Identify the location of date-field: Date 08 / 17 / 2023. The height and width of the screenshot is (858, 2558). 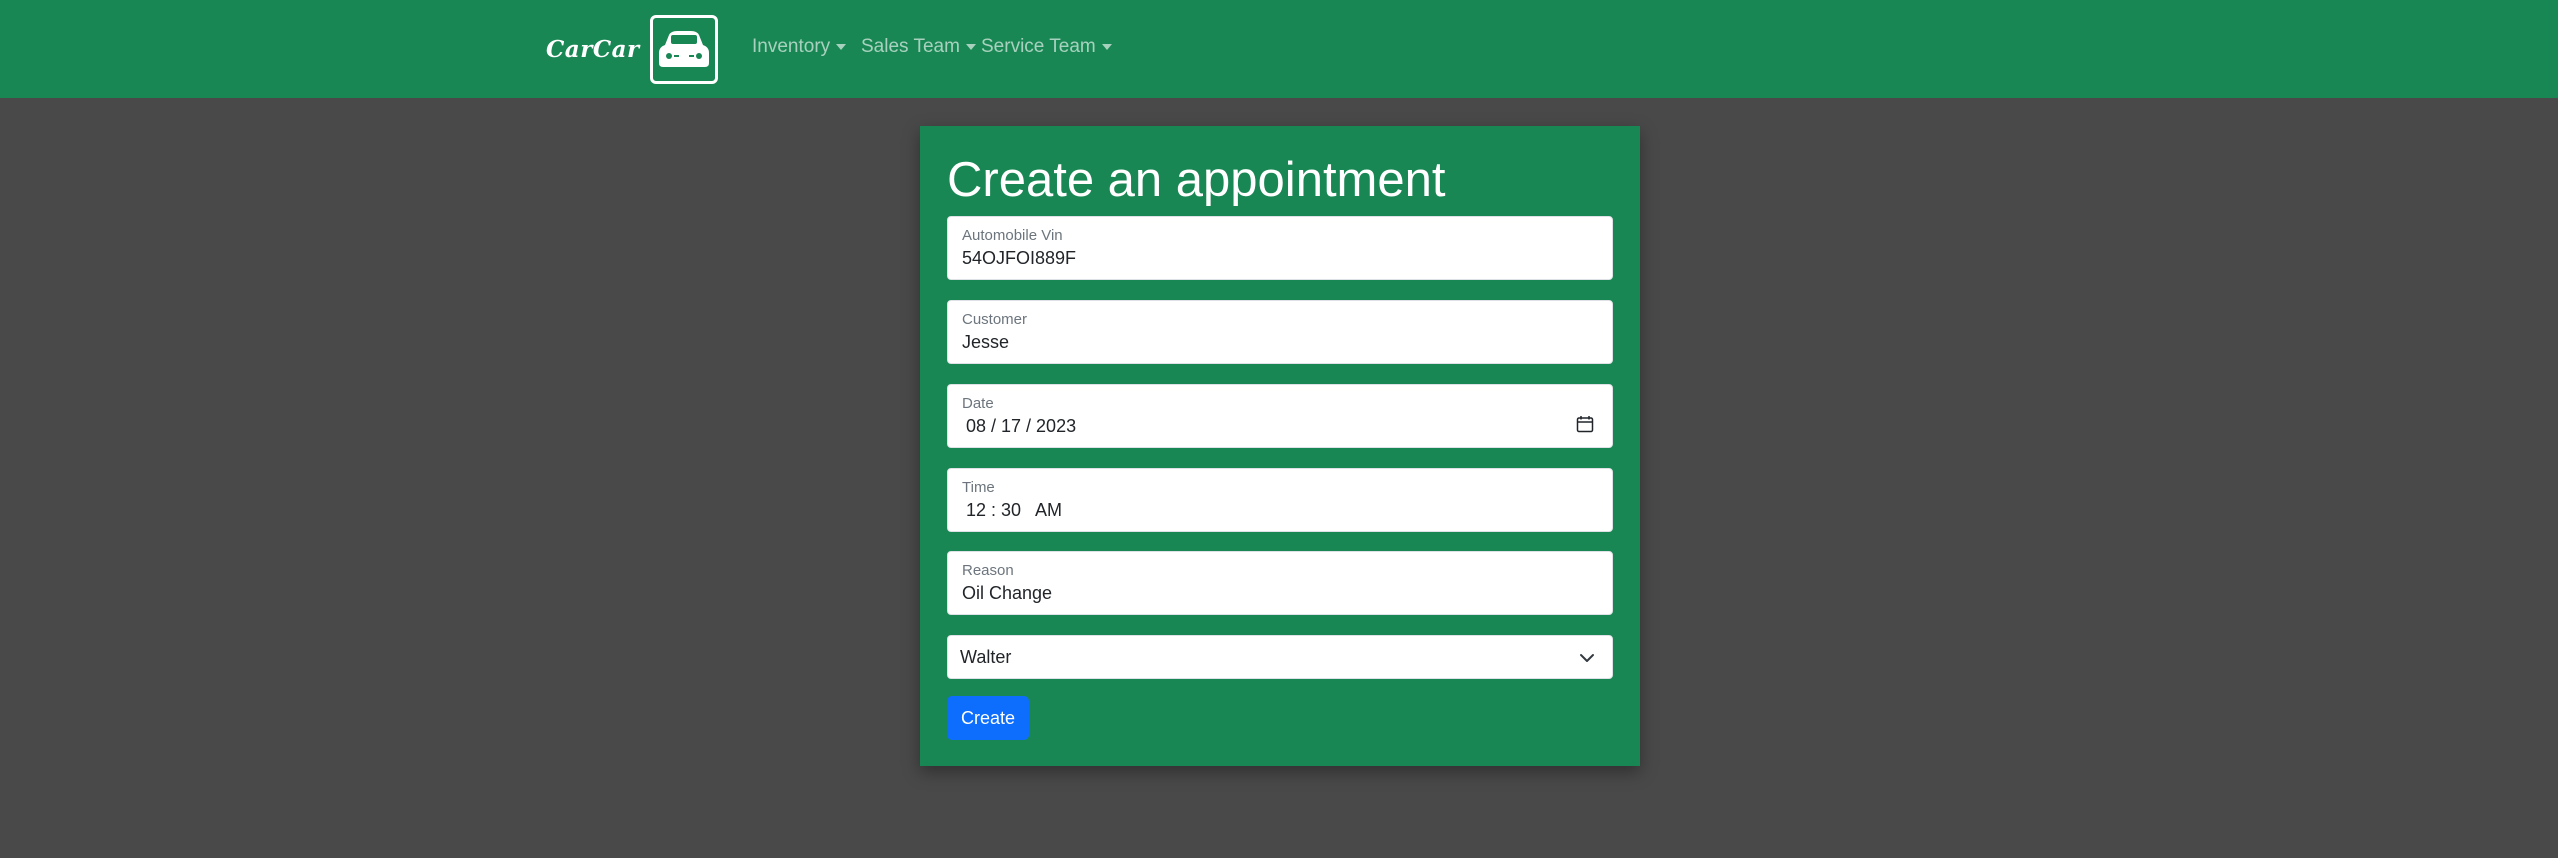
(1280, 416).